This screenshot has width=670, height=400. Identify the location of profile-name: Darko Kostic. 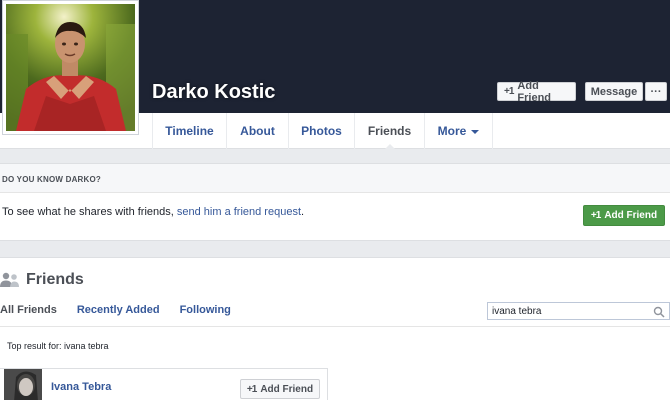
(213, 92).